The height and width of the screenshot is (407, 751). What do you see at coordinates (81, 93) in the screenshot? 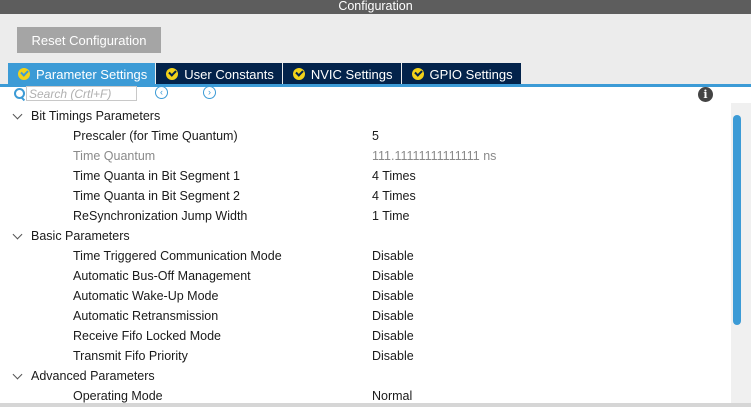
I see `search-input` at bounding box center [81, 93].